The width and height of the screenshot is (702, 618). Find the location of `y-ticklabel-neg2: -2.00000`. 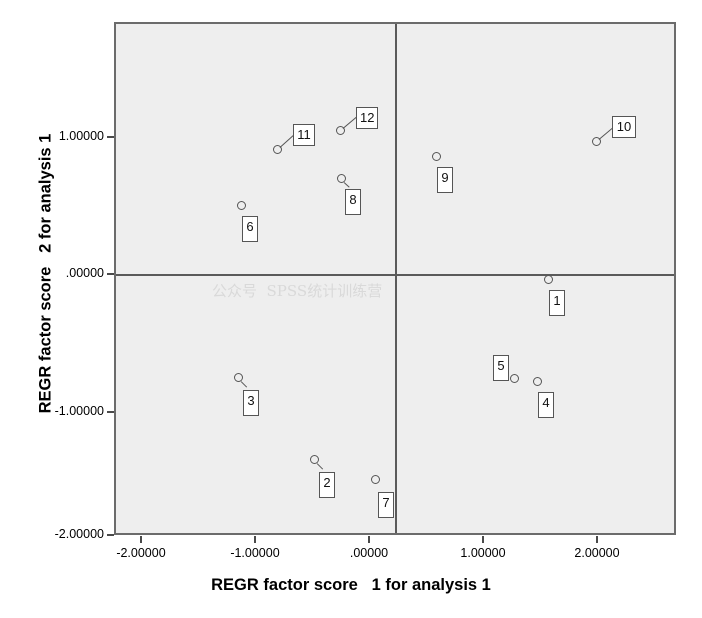

y-ticklabel-neg2: -2.00000 is located at coordinates (79, 534).